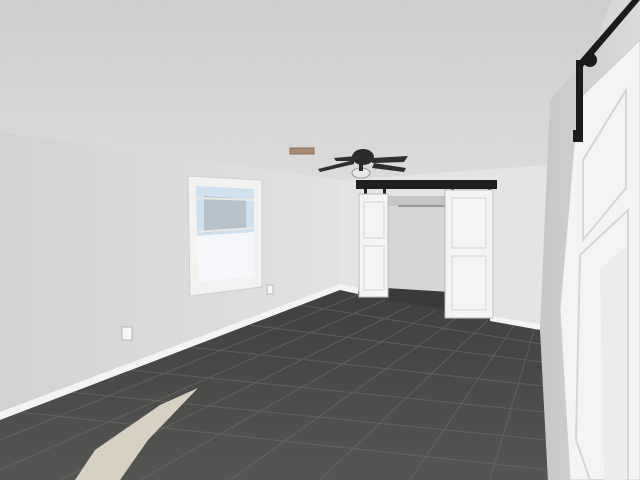  What do you see at coordinates (302, 151) in the screenshot?
I see `ceiling-vent` at bounding box center [302, 151].